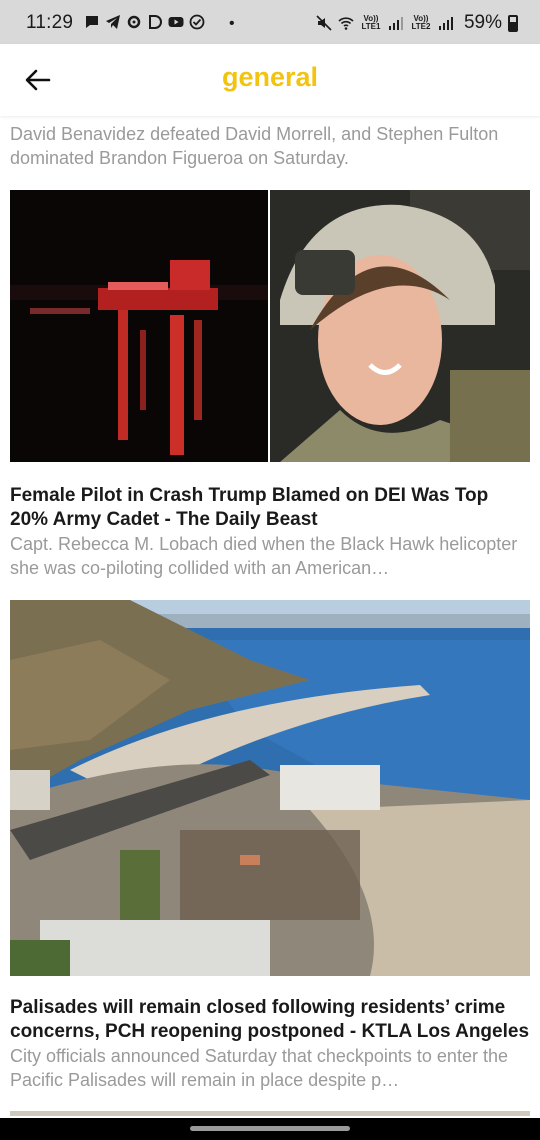 This screenshot has height=1140, width=540. What do you see at coordinates (113, 22) in the screenshot?
I see `telegram-icon` at bounding box center [113, 22].